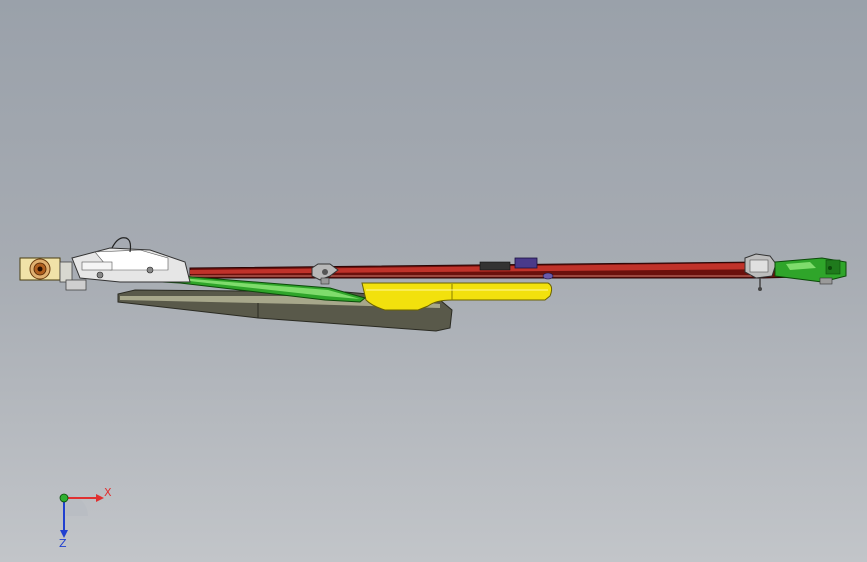 The image size is (867, 562). What do you see at coordinates (108, 492) in the screenshot?
I see `x-axis-label: X` at bounding box center [108, 492].